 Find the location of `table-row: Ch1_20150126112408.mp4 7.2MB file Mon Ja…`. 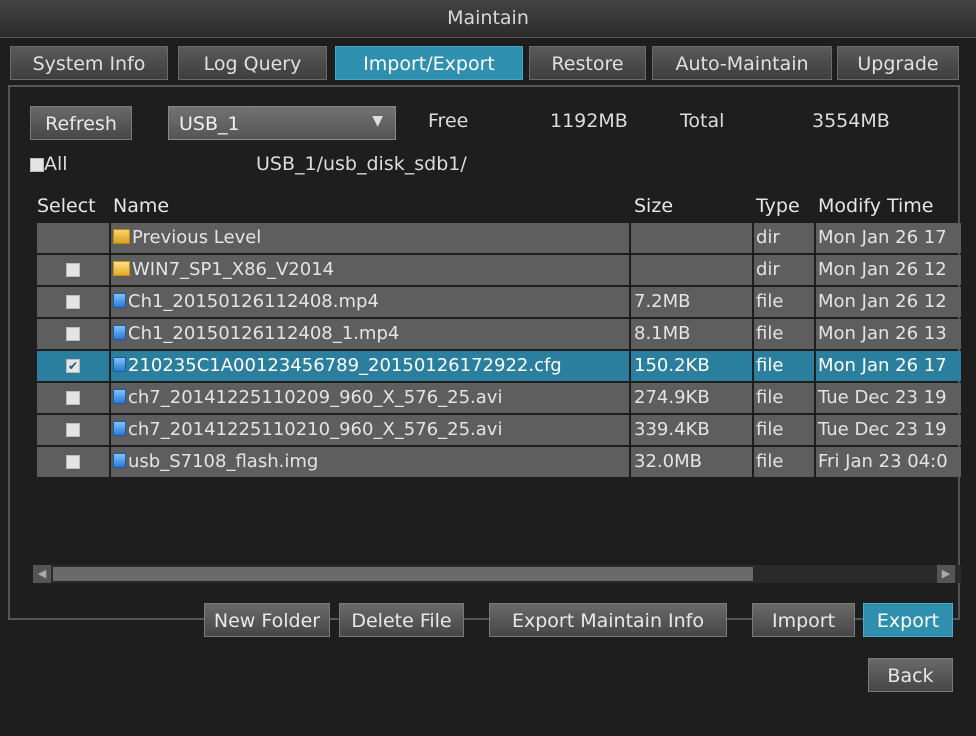

table-row: Ch1_20150126112408.mp4 7.2MB file Mon Ja… is located at coordinates (497, 302).